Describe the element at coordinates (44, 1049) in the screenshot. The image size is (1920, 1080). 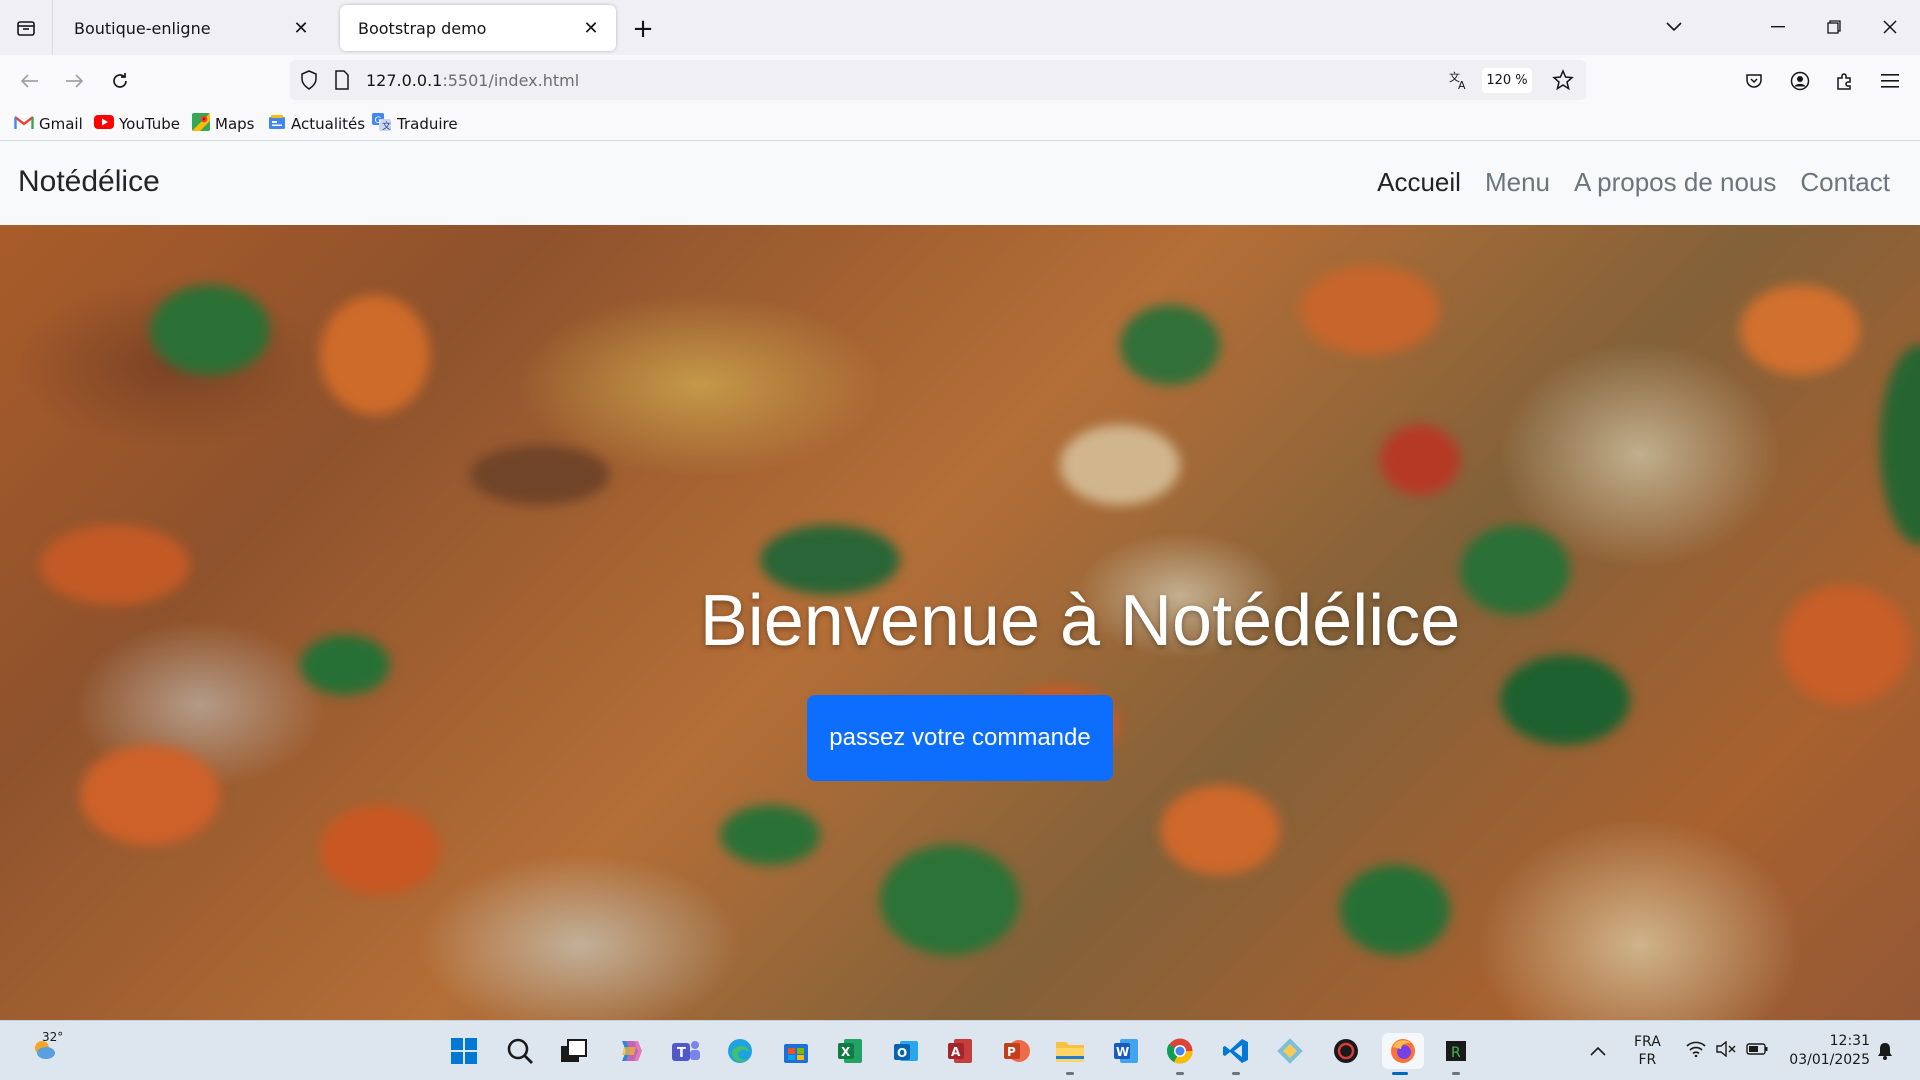
I see `weather-widget: 32°` at that location.